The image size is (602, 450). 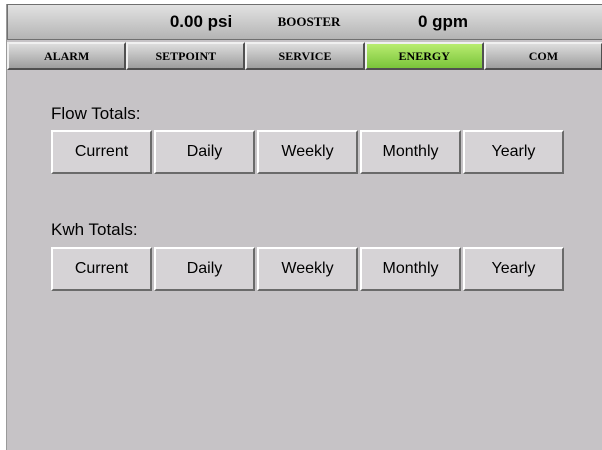 I want to click on kwh-totals-buttons: Current Daily Weekly Monthly Yearly, so click(x=308, y=269).